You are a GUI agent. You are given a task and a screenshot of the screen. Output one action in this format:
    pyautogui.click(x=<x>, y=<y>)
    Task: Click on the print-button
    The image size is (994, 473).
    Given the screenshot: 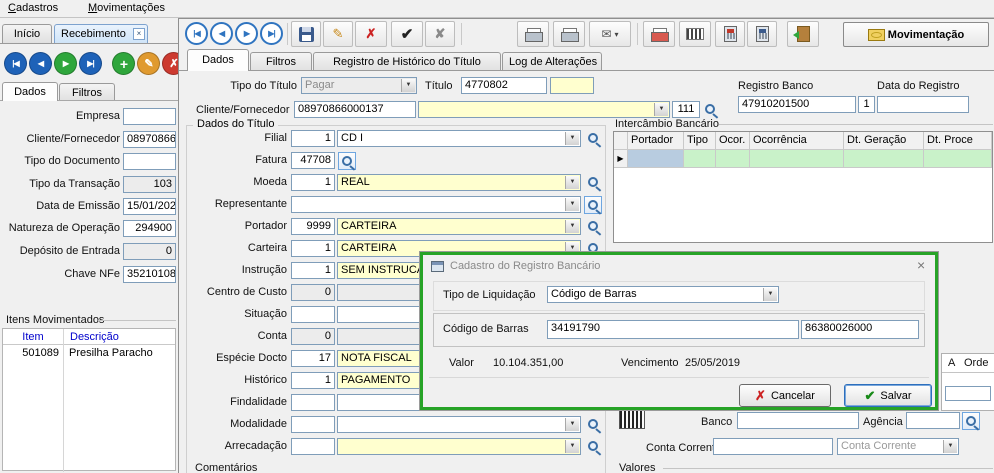 What is the action you would take?
    pyautogui.click(x=533, y=34)
    